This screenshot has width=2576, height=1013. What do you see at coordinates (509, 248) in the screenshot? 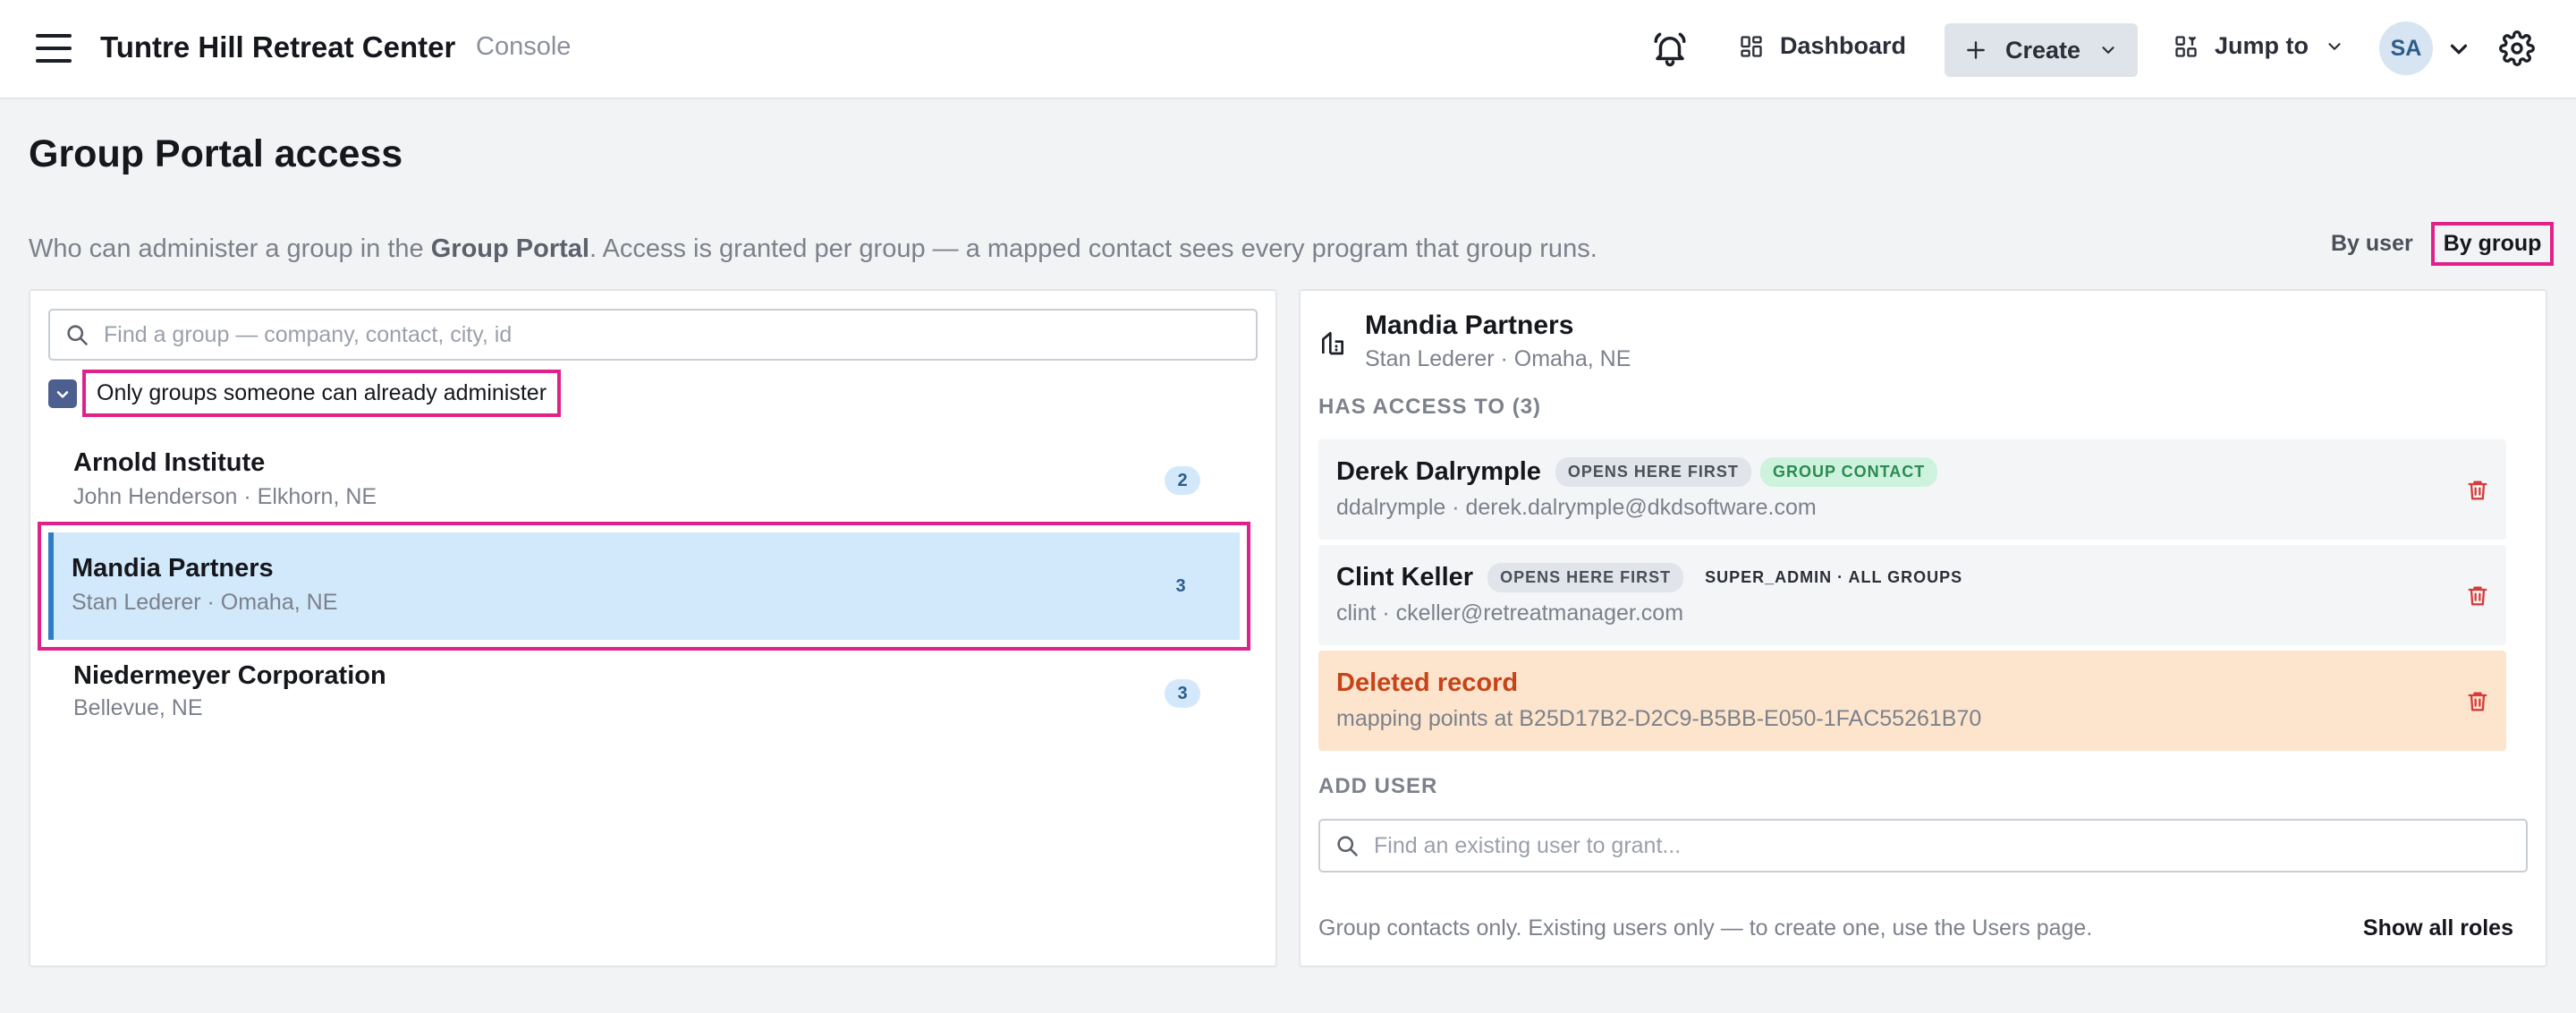
I see `page-description-bold: Group Portal` at bounding box center [509, 248].